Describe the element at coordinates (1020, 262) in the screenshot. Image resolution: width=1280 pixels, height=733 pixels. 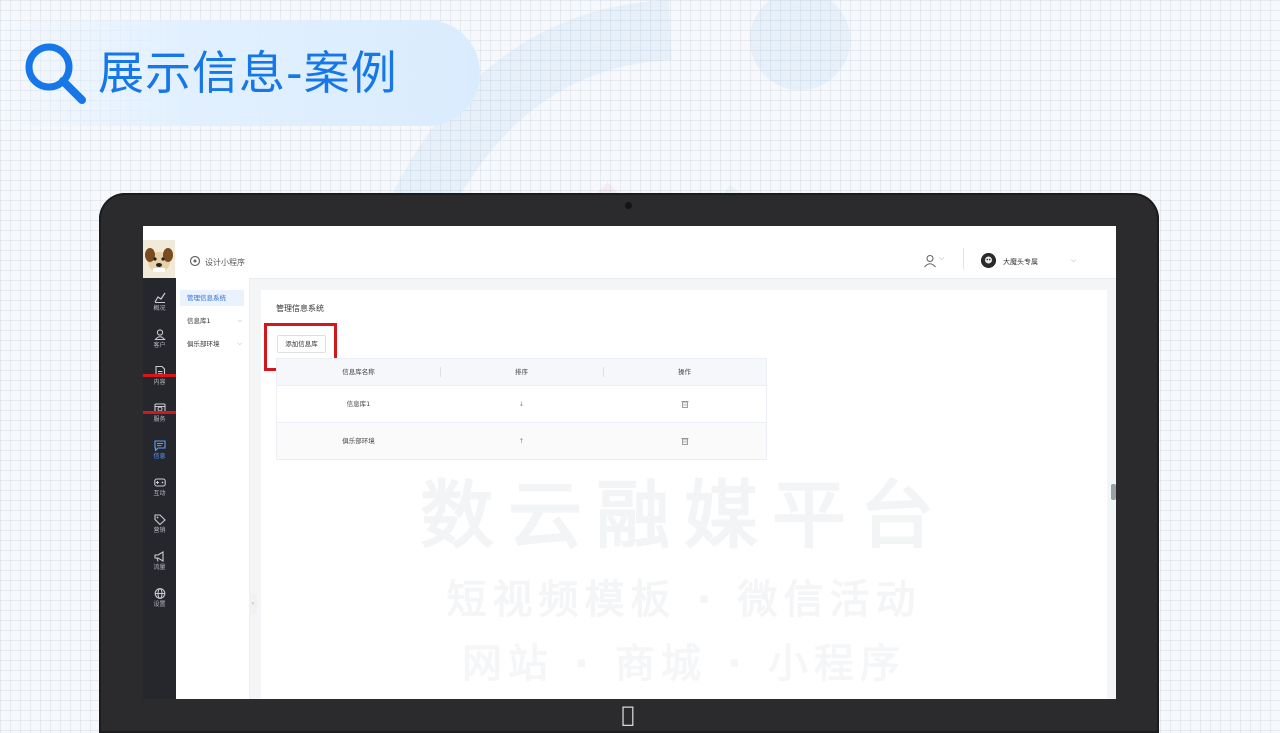
I see `user-name: 大魔头专属` at that location.